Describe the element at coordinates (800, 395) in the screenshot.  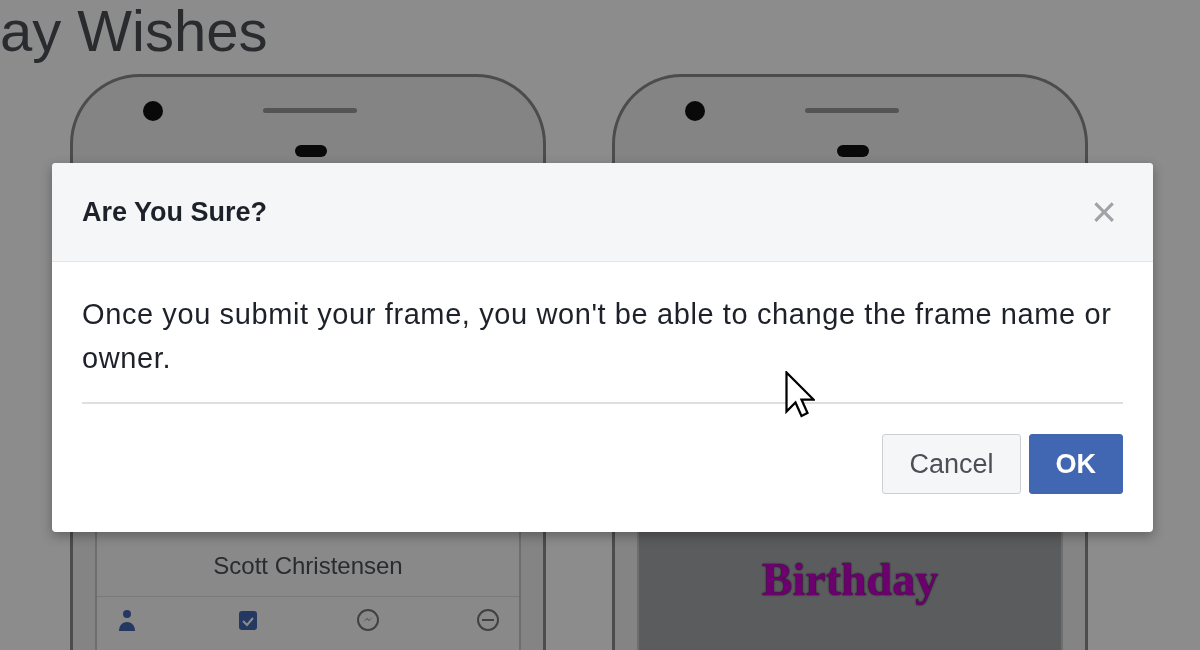
I see `cursor-icon` at that location.